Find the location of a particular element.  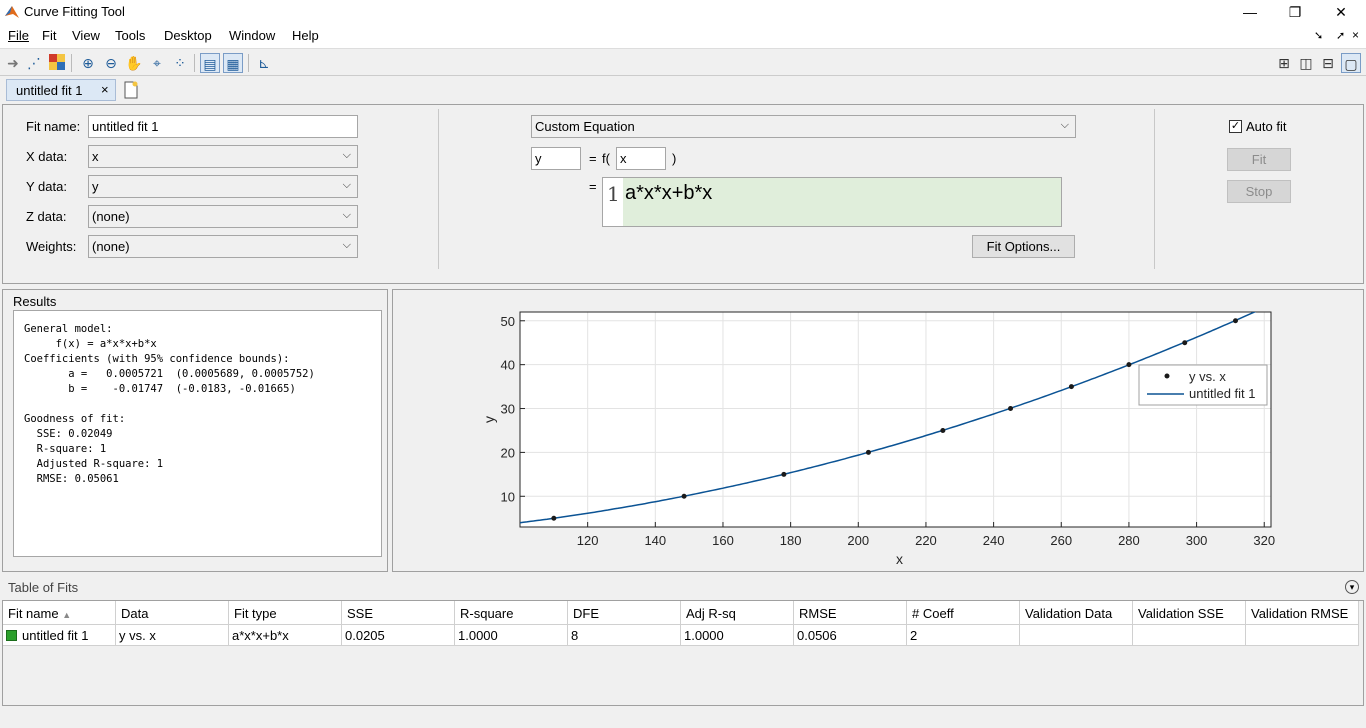

tab-close-icon: × is located at coordinates (105, 89).